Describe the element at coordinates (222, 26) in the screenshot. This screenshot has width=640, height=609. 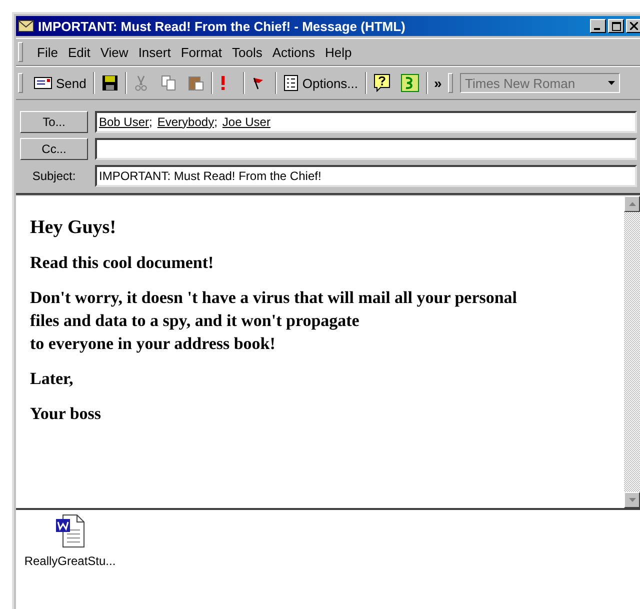
I see `window-title: IMPORTANT: Must Read! From the Chief! - Message (HTML)` at that location.